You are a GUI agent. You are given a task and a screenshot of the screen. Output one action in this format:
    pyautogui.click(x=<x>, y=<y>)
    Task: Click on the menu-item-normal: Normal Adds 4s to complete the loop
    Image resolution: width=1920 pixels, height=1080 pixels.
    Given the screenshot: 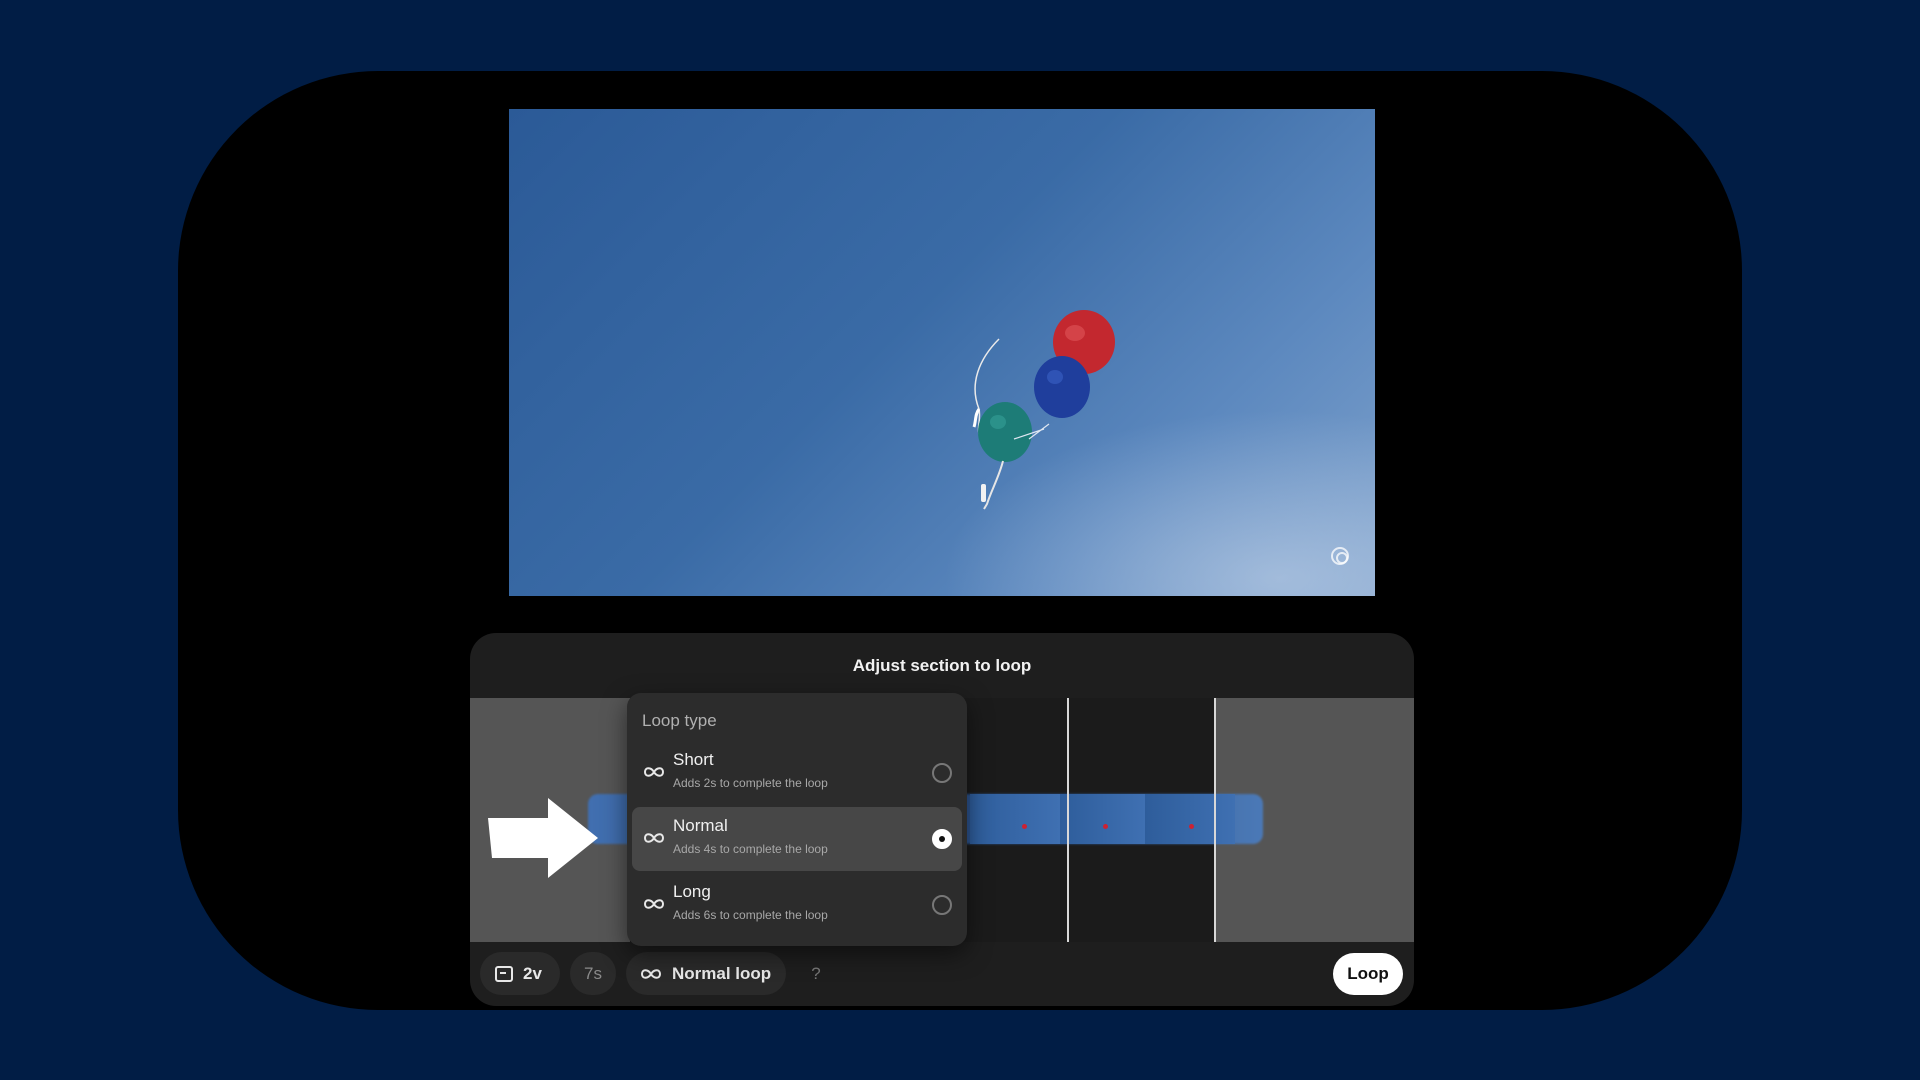 What is the action you would take?
    pyautogui.click(x=797, y=839)
    